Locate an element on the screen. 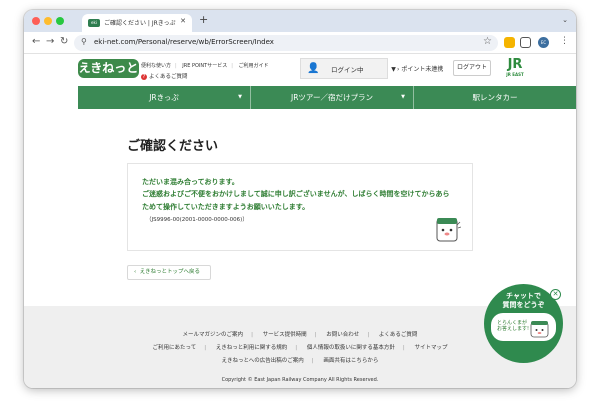 The width and height of the screenshot is (600, 419). profile-avatar: EC is located at coordinates (543, 42).